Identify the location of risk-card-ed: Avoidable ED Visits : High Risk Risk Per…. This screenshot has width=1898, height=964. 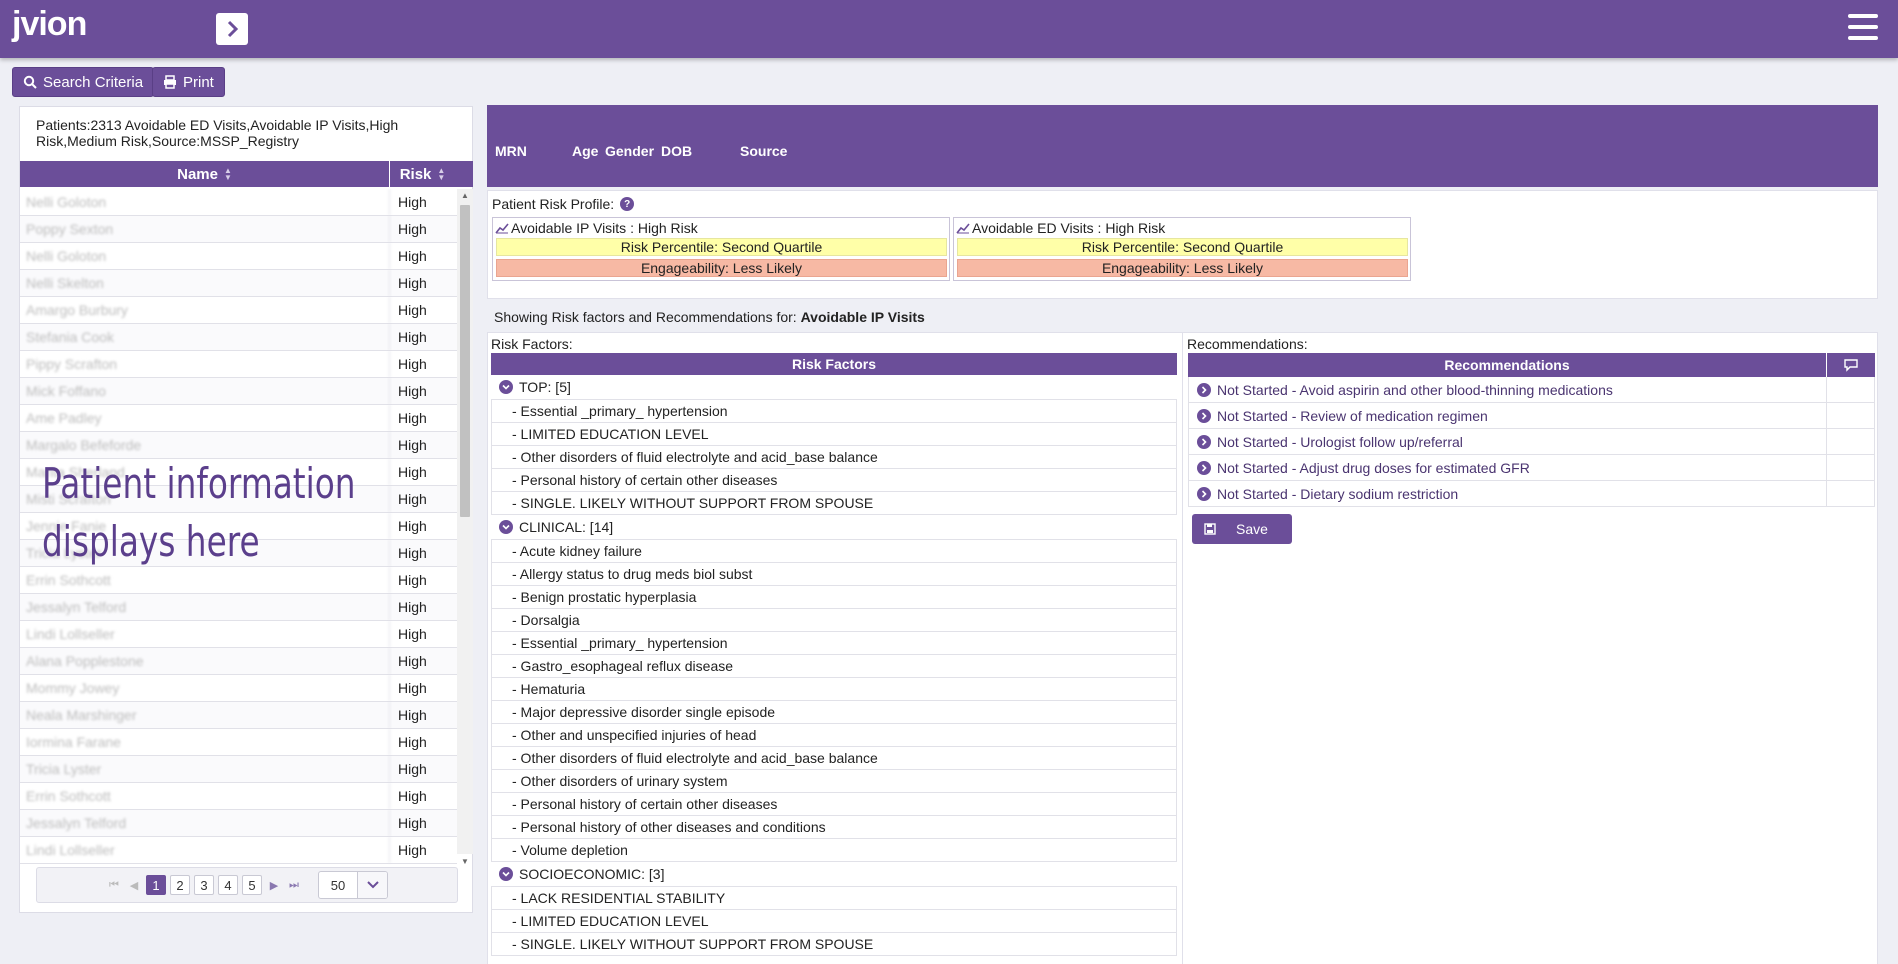
(1182, 249).